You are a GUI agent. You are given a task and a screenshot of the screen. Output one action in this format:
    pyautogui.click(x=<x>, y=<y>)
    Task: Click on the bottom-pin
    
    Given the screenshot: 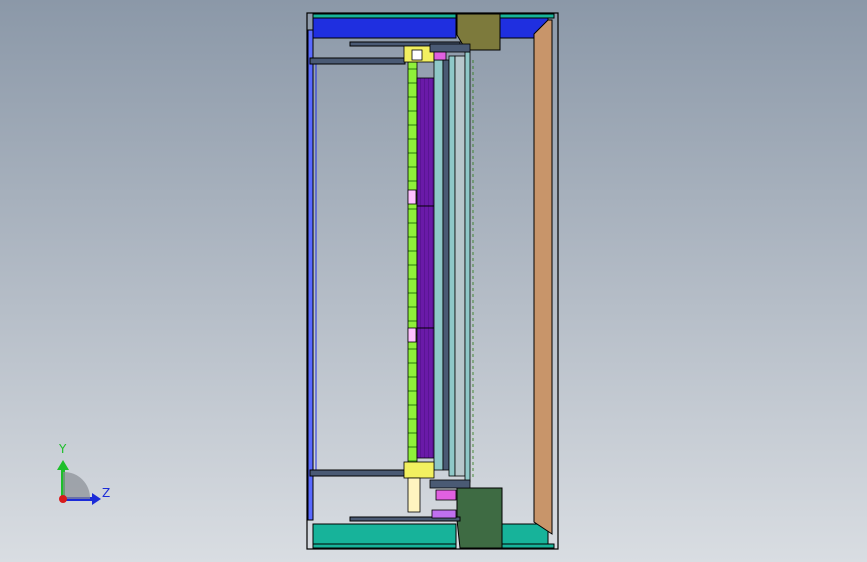 What is the action you would take?
    pyautogui.click(x=414, y=495)
    